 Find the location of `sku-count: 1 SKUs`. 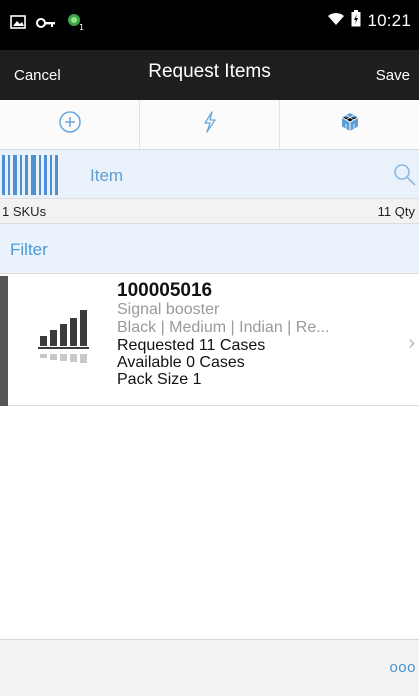

sku-count: 1 SKUs is located at coordinates (24, 211).